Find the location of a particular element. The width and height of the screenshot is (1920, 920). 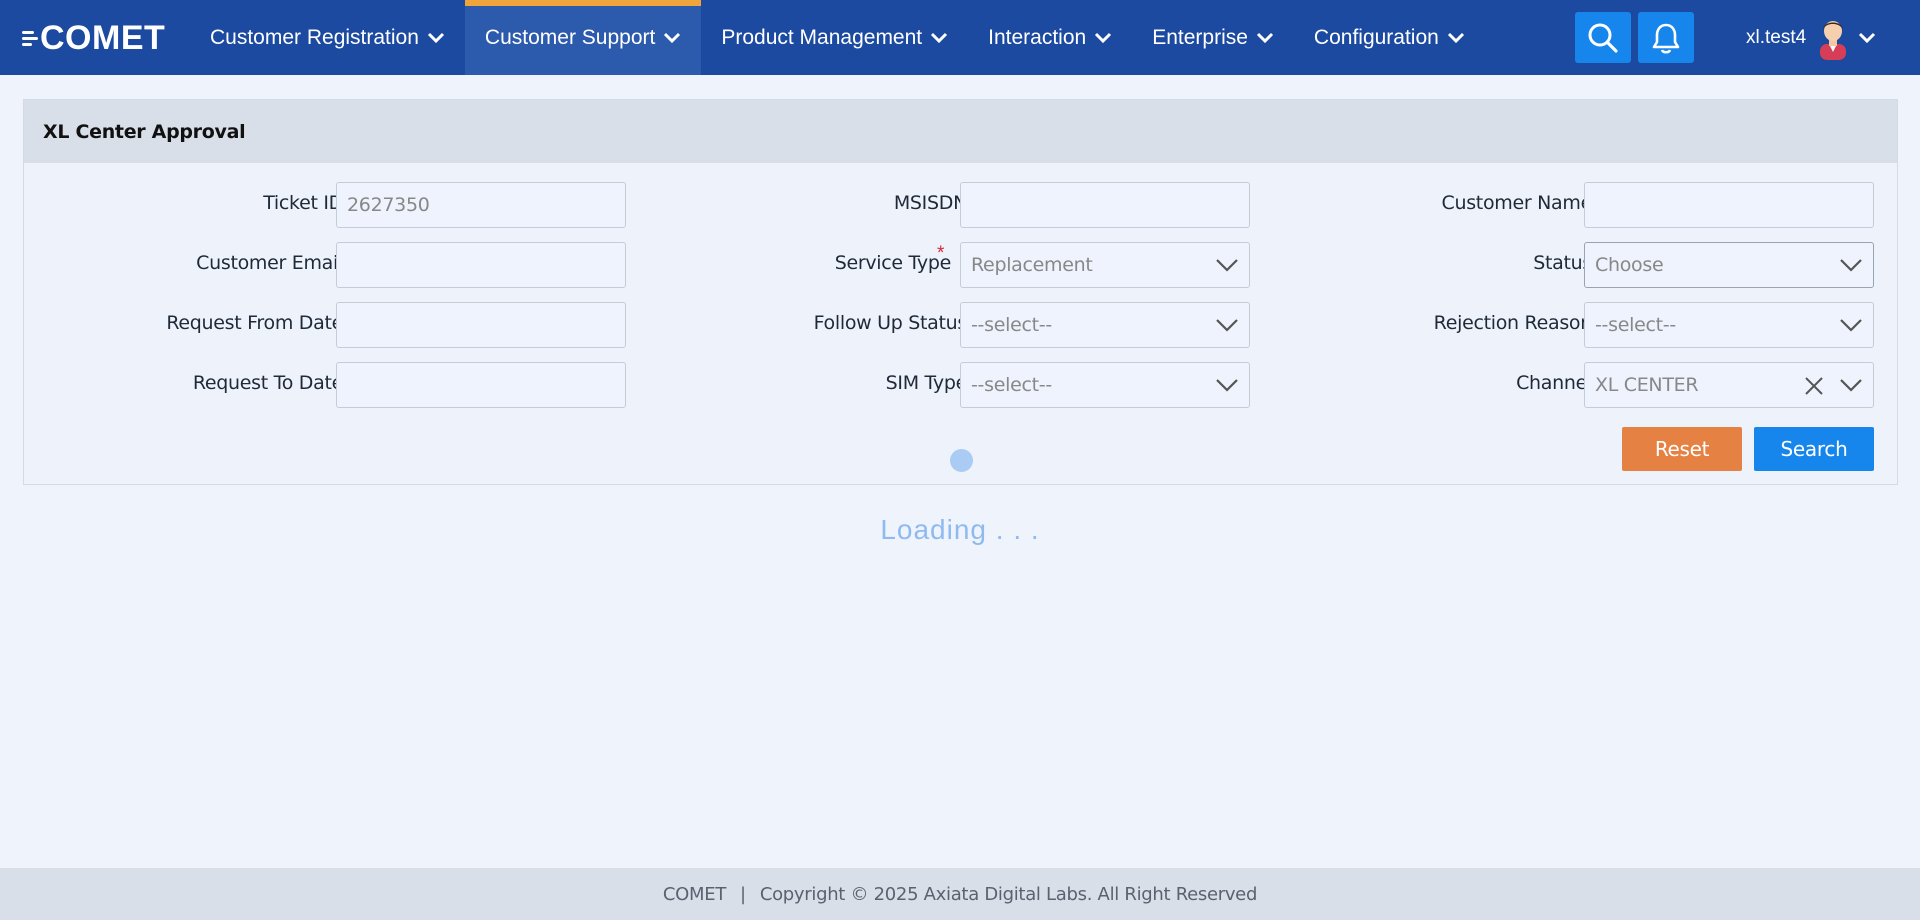

service-type-value: Replacement is located at coordinates (1032, 265).